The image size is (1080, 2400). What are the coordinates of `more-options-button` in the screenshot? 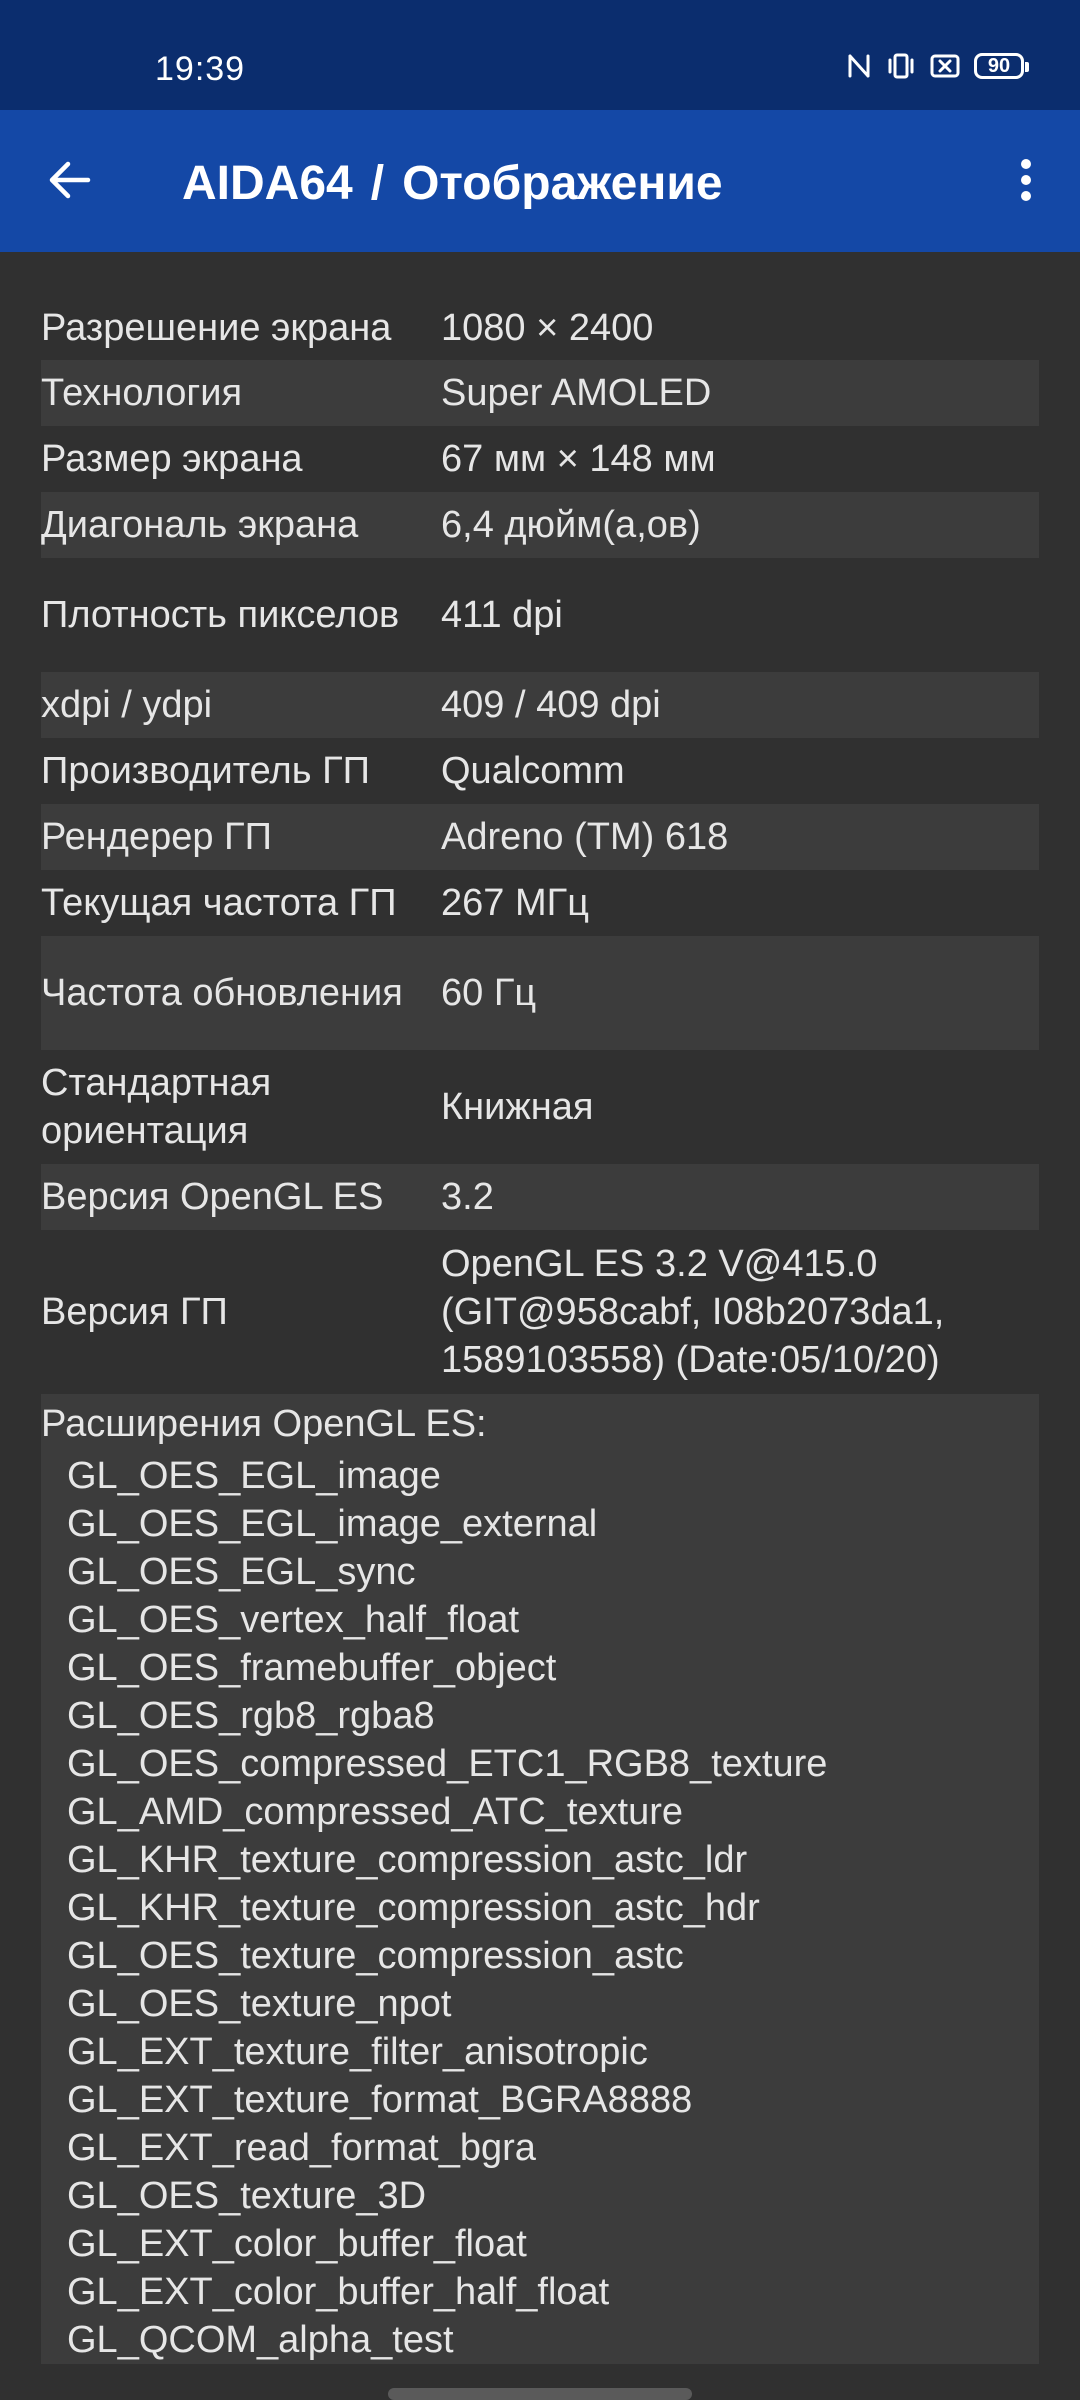 It's located at (1026, 182).